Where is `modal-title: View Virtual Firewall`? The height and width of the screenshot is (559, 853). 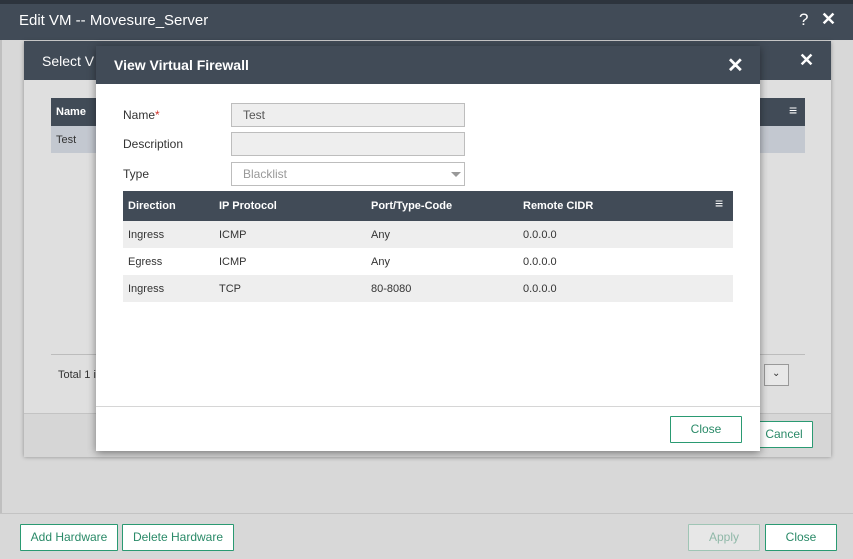
modal-title: View Virtual Firewall is located at coordinates (181, 65).